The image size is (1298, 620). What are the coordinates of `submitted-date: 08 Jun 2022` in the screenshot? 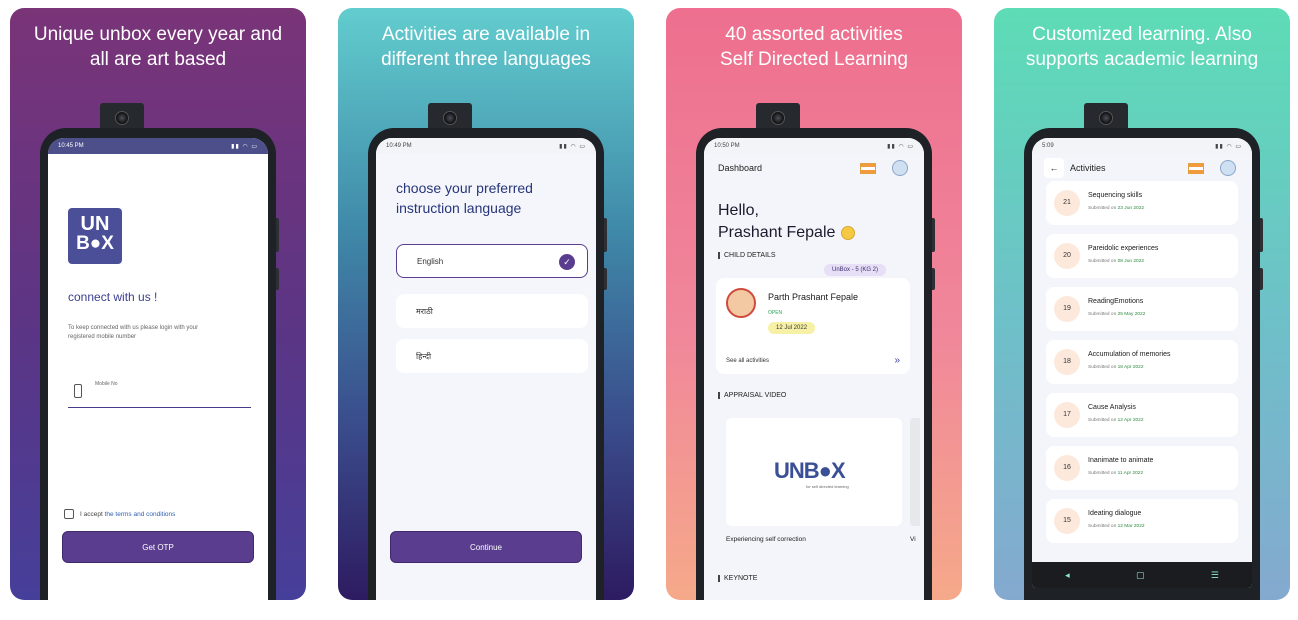 It's located at (1131, 261).